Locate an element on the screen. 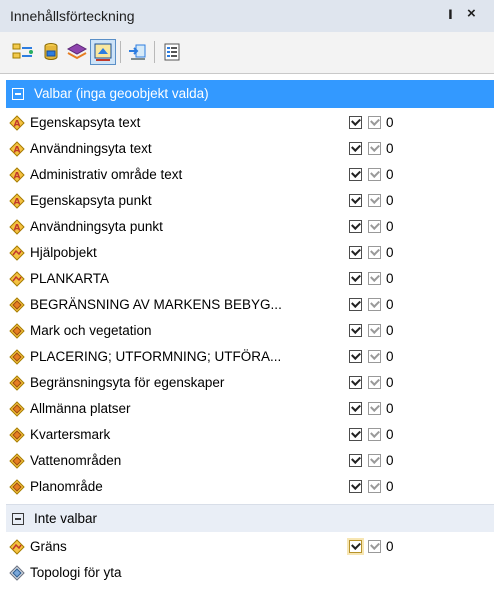  title-bar: Innehållsförteckning ⵏ × is located at coordinates (247, 16).